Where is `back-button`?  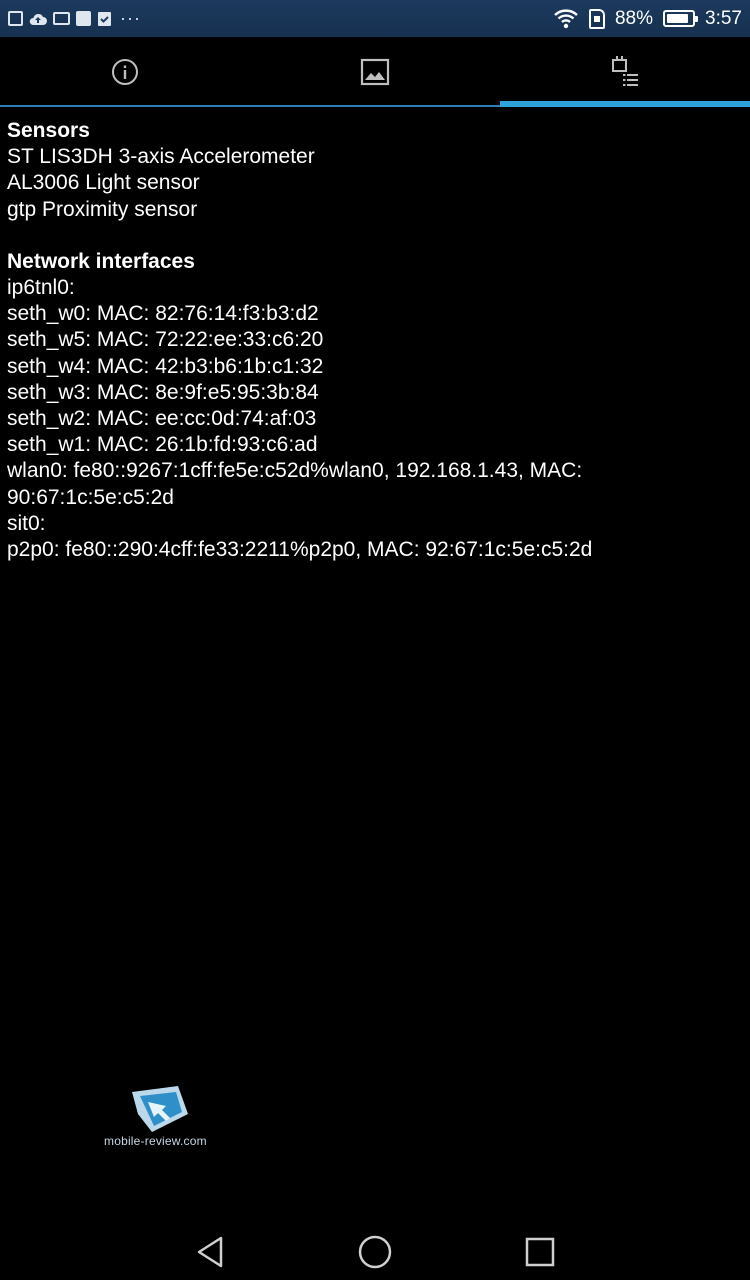 back-button is located at coordinates (210, 1252).